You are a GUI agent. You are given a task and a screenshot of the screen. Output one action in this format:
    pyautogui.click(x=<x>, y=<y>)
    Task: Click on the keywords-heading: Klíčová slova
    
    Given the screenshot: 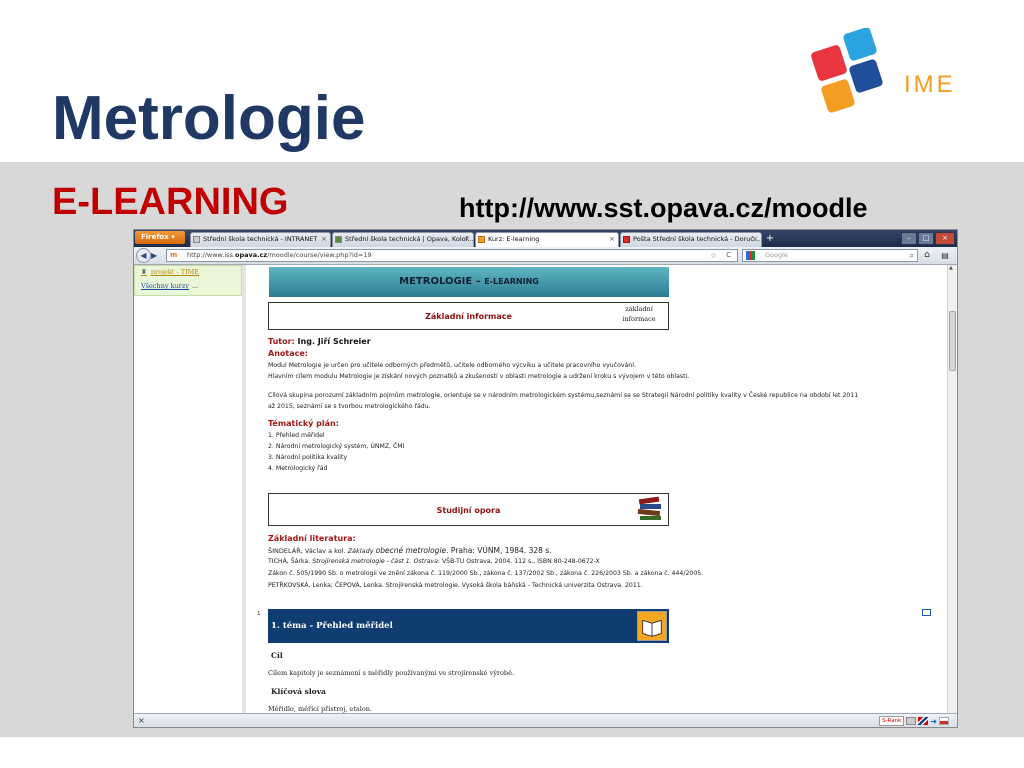 What is the action you would take?
    pyautogui.click(x=298, y=691)
    